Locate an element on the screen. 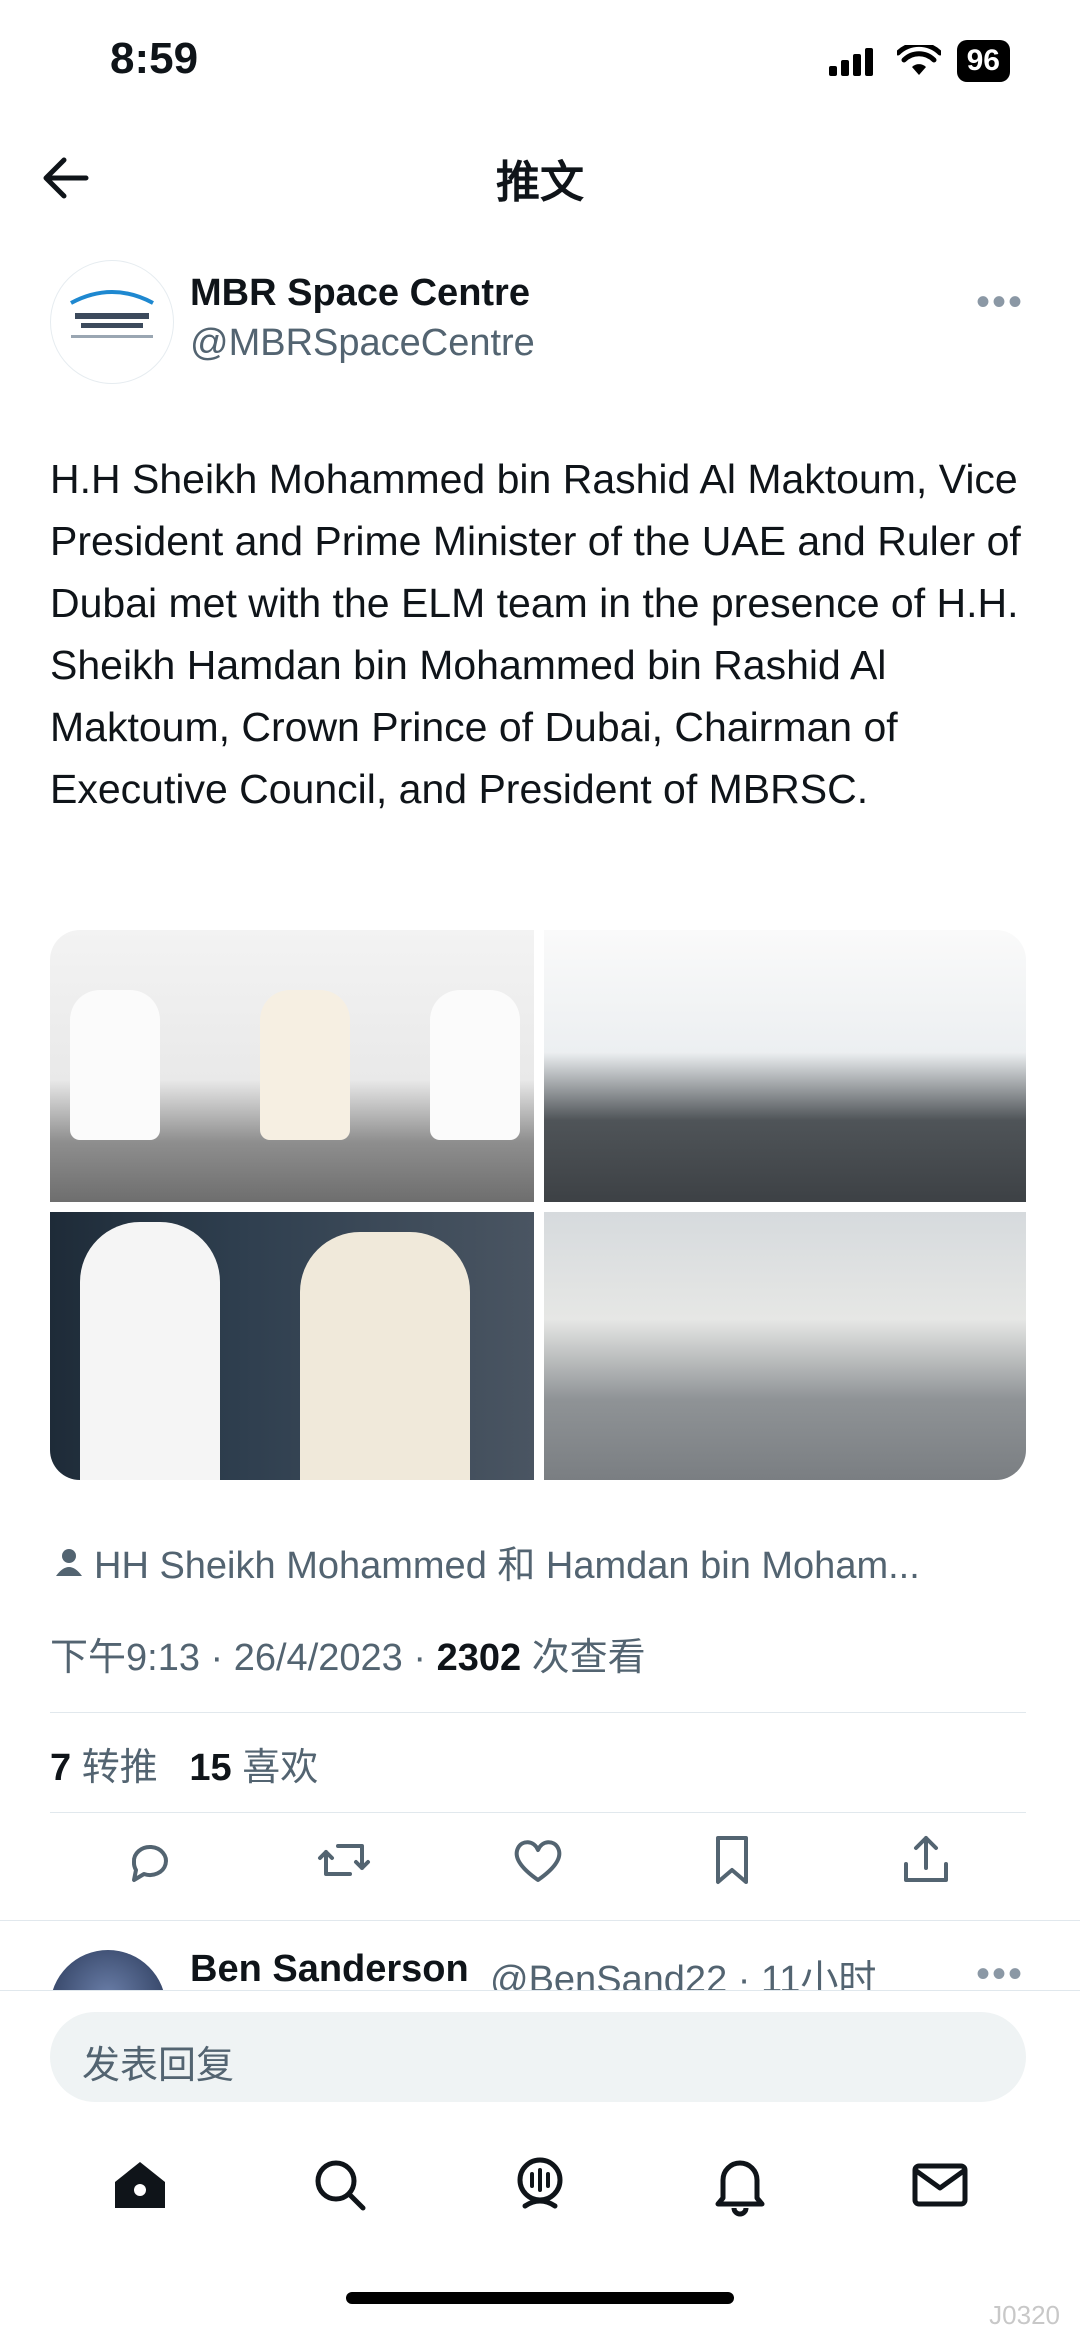 The image size is (1080, 2338). messages-envelope-icon is located at coordinates (940, 2185).